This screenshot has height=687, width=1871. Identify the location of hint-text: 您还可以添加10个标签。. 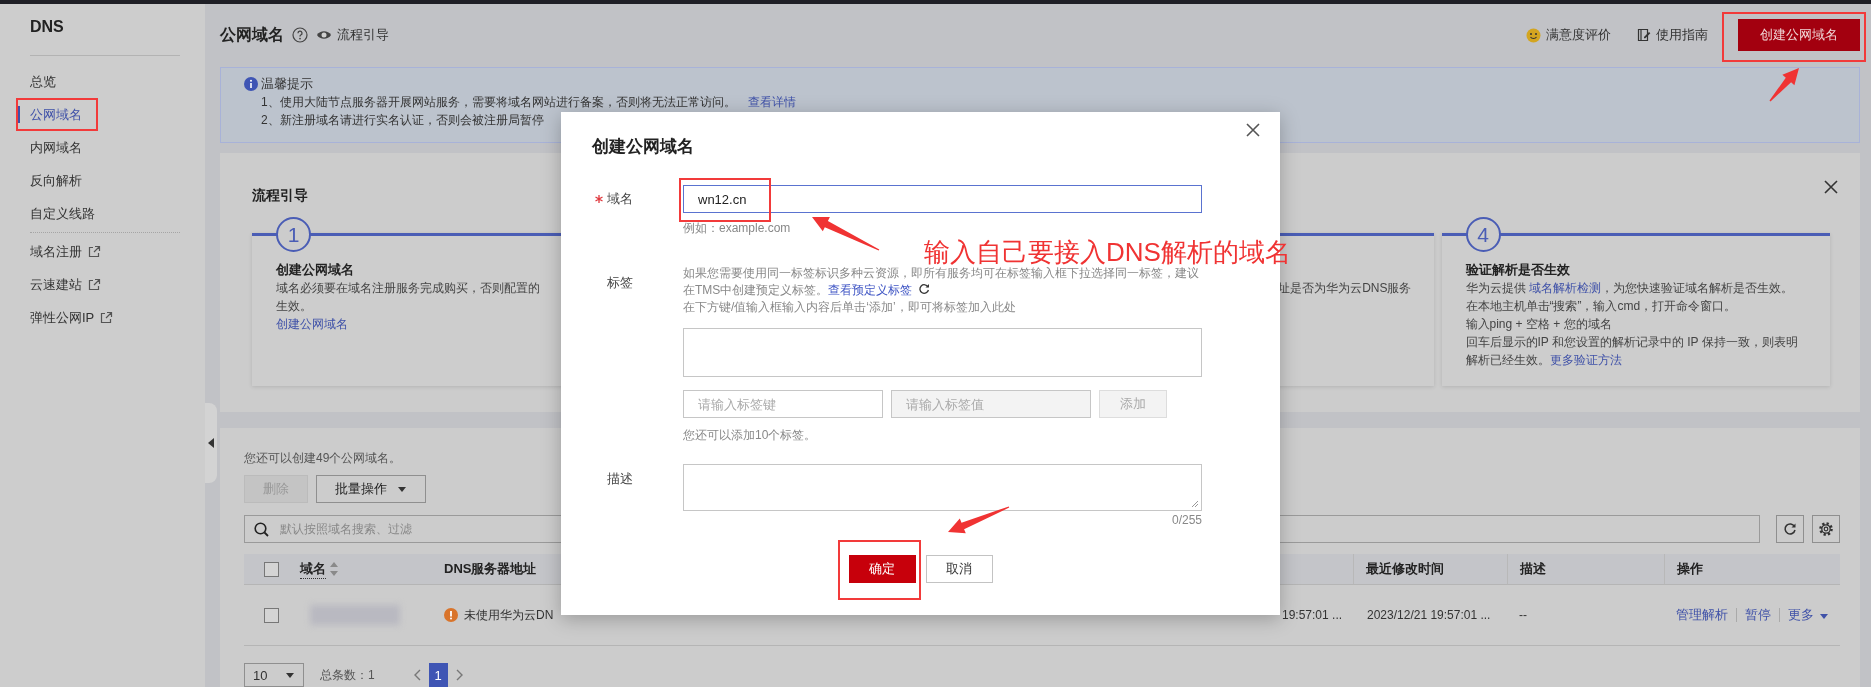
(750, 435).